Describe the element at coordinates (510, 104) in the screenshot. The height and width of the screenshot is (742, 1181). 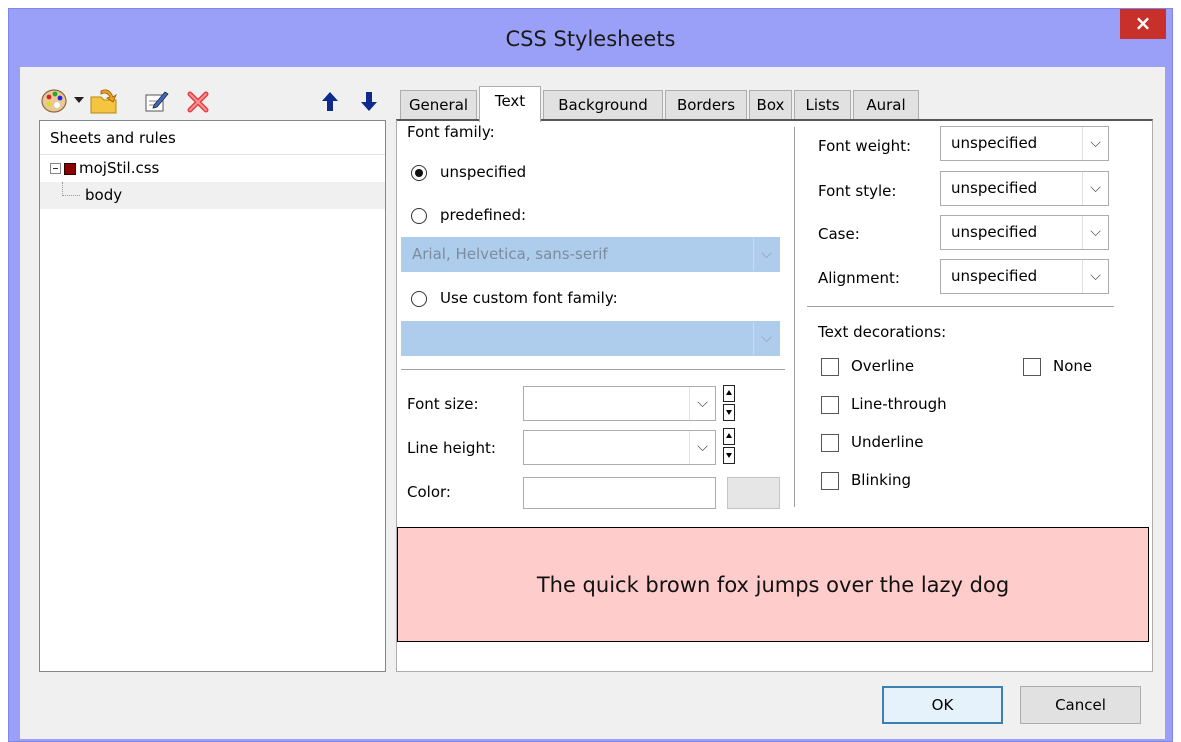
I see `tab-text: Text` at that location.